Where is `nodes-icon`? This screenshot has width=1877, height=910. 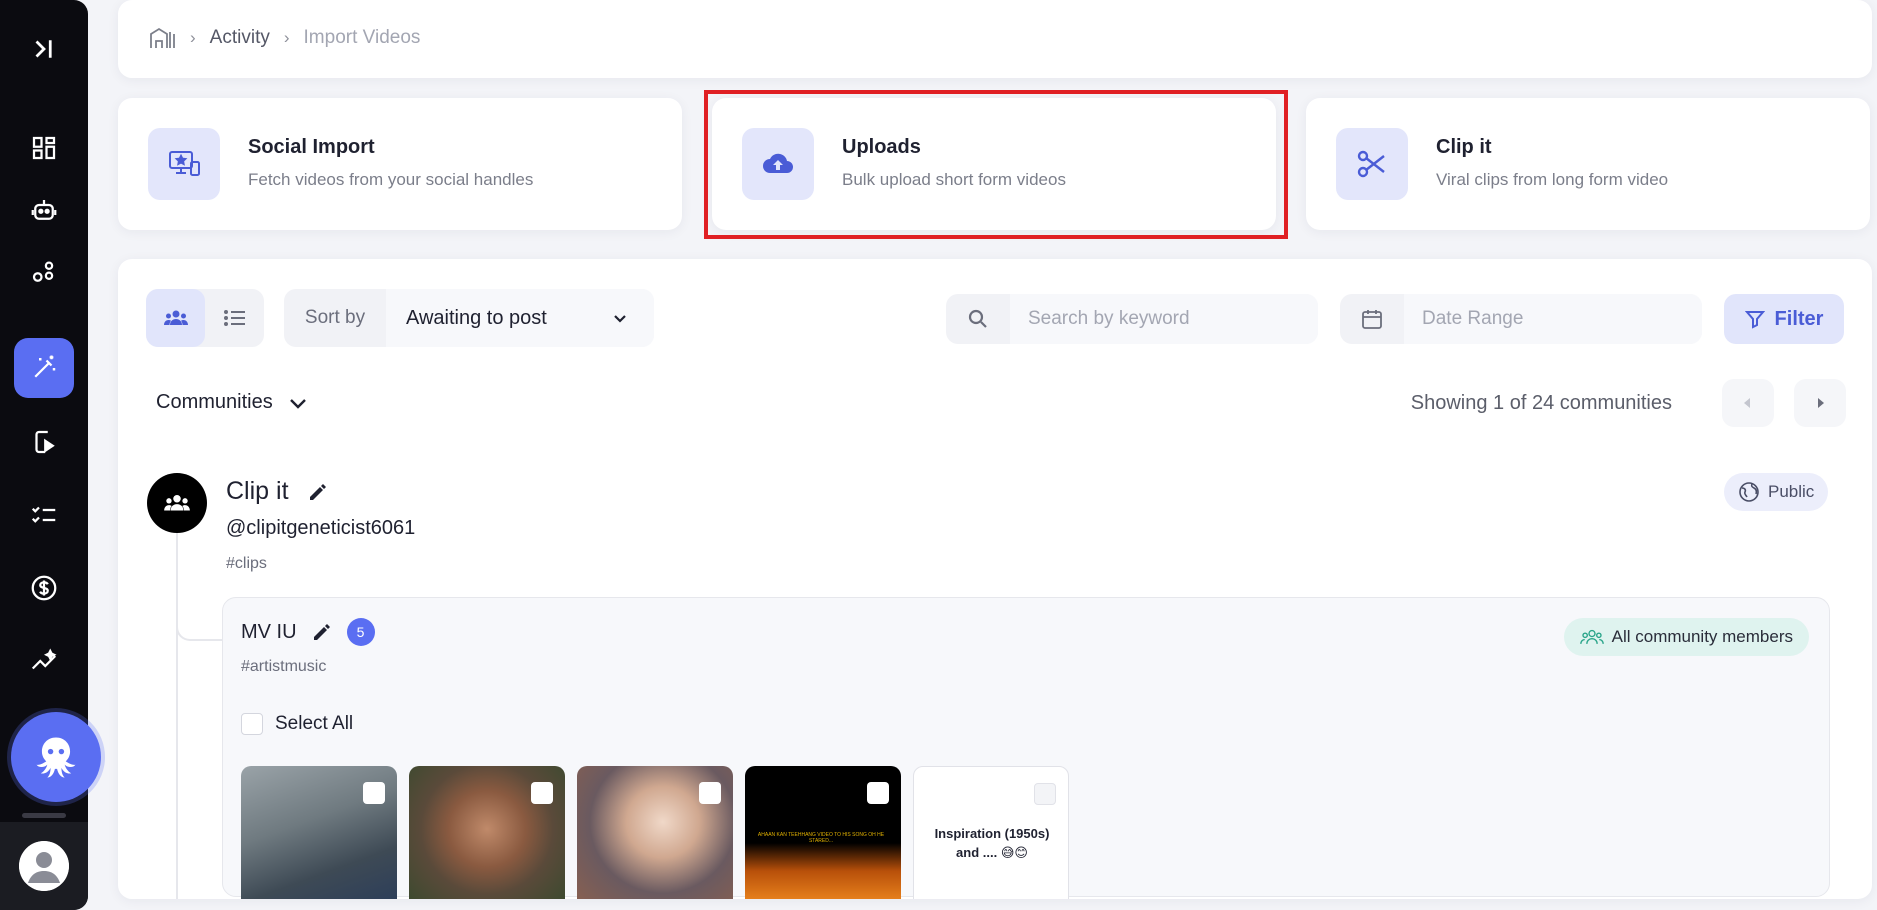 nodes-icon is located at coordinates (43, 271).